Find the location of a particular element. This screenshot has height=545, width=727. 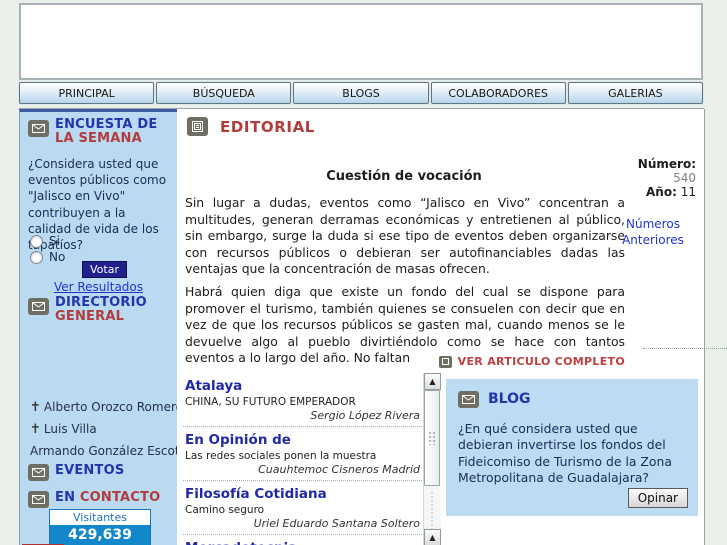

article-headline: CHINA, SU FUTURO EMPERADOR is located at coordinates (302, 402).